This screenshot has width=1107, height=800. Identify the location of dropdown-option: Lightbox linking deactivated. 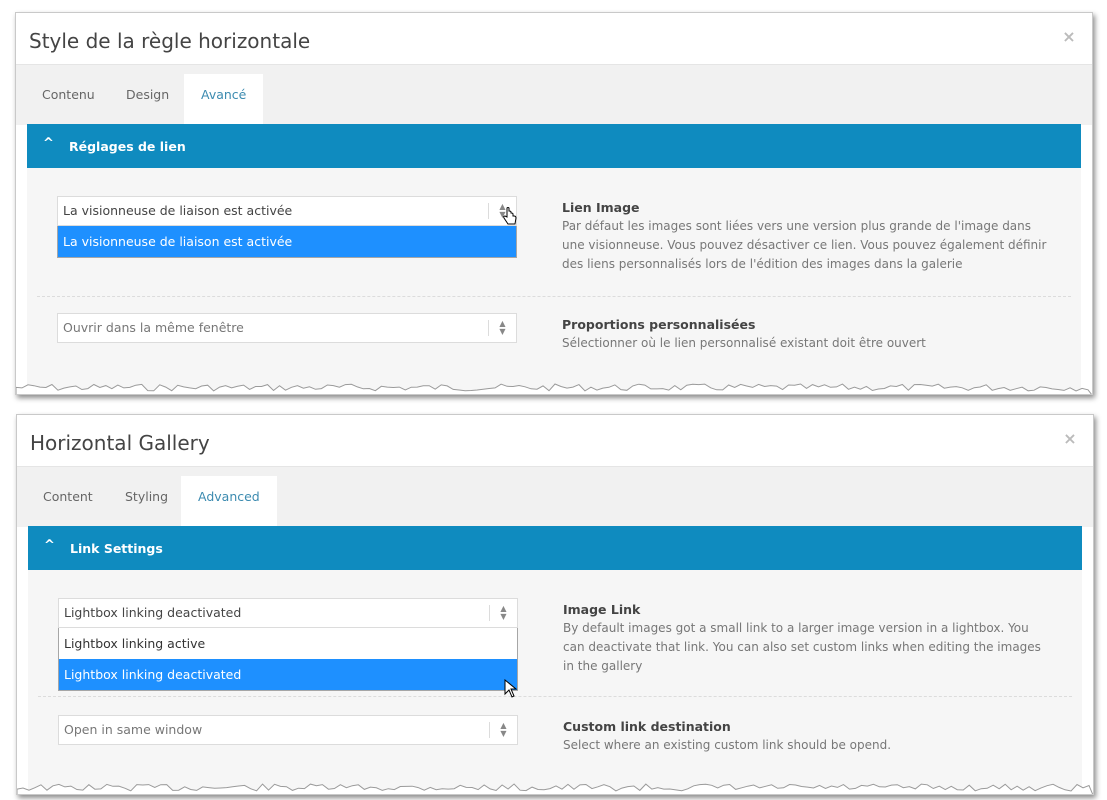
(288, 674).